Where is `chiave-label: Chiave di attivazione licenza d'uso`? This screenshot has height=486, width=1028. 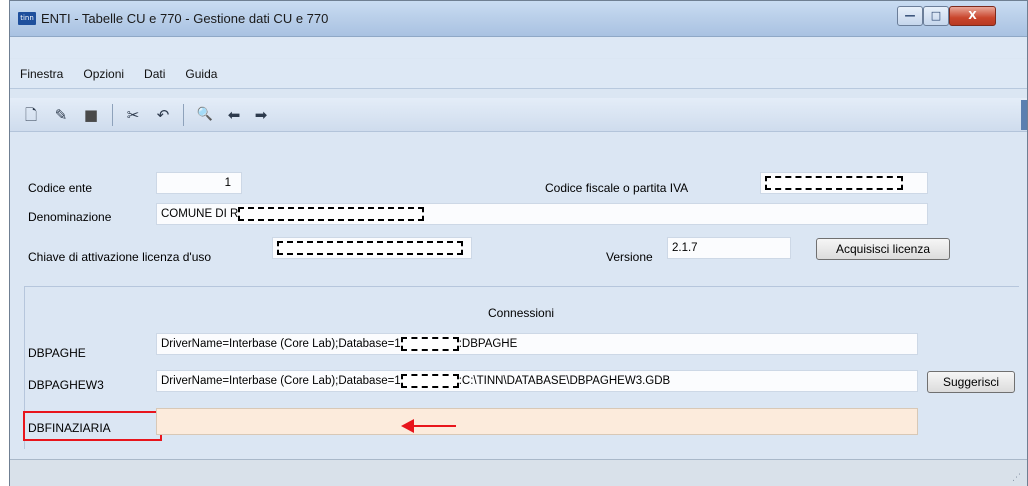 chiave-label: Chiave di attivazione licenza d'uso is located at coordinates (120, 257).